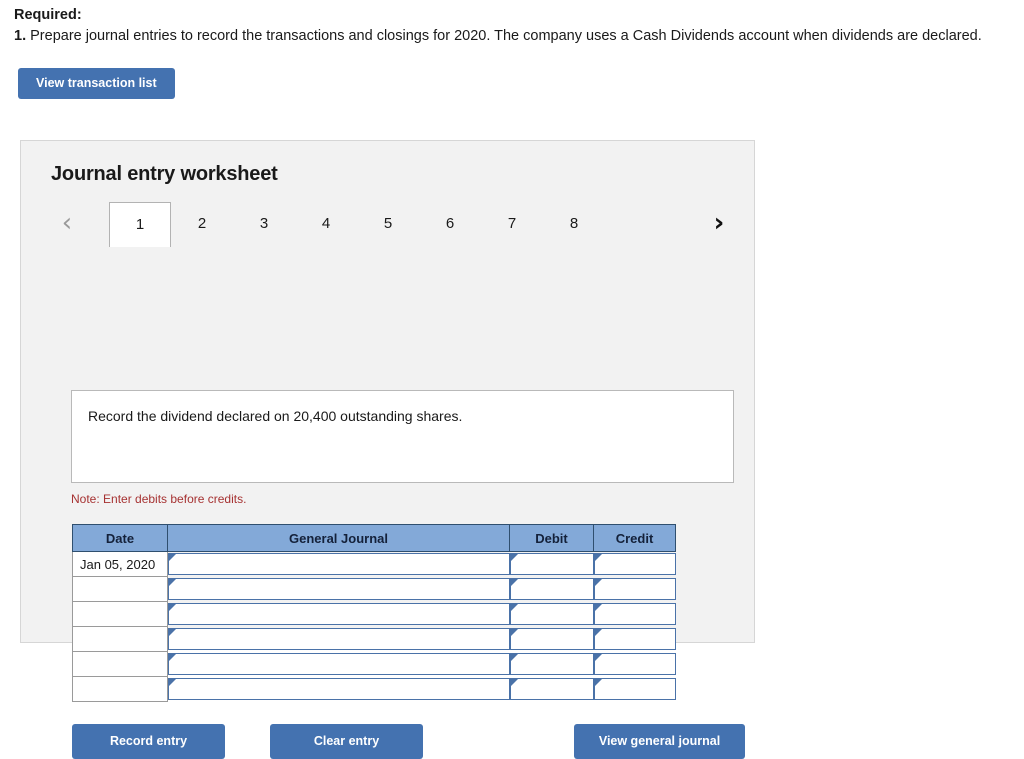 This screenshot has height=759, width=1024. What do you see at coordinates (159, 499) in the screenshot?
I see `debits-before-credits-note: Note: Enter debits before credits.` at bounding box center [159, 499].